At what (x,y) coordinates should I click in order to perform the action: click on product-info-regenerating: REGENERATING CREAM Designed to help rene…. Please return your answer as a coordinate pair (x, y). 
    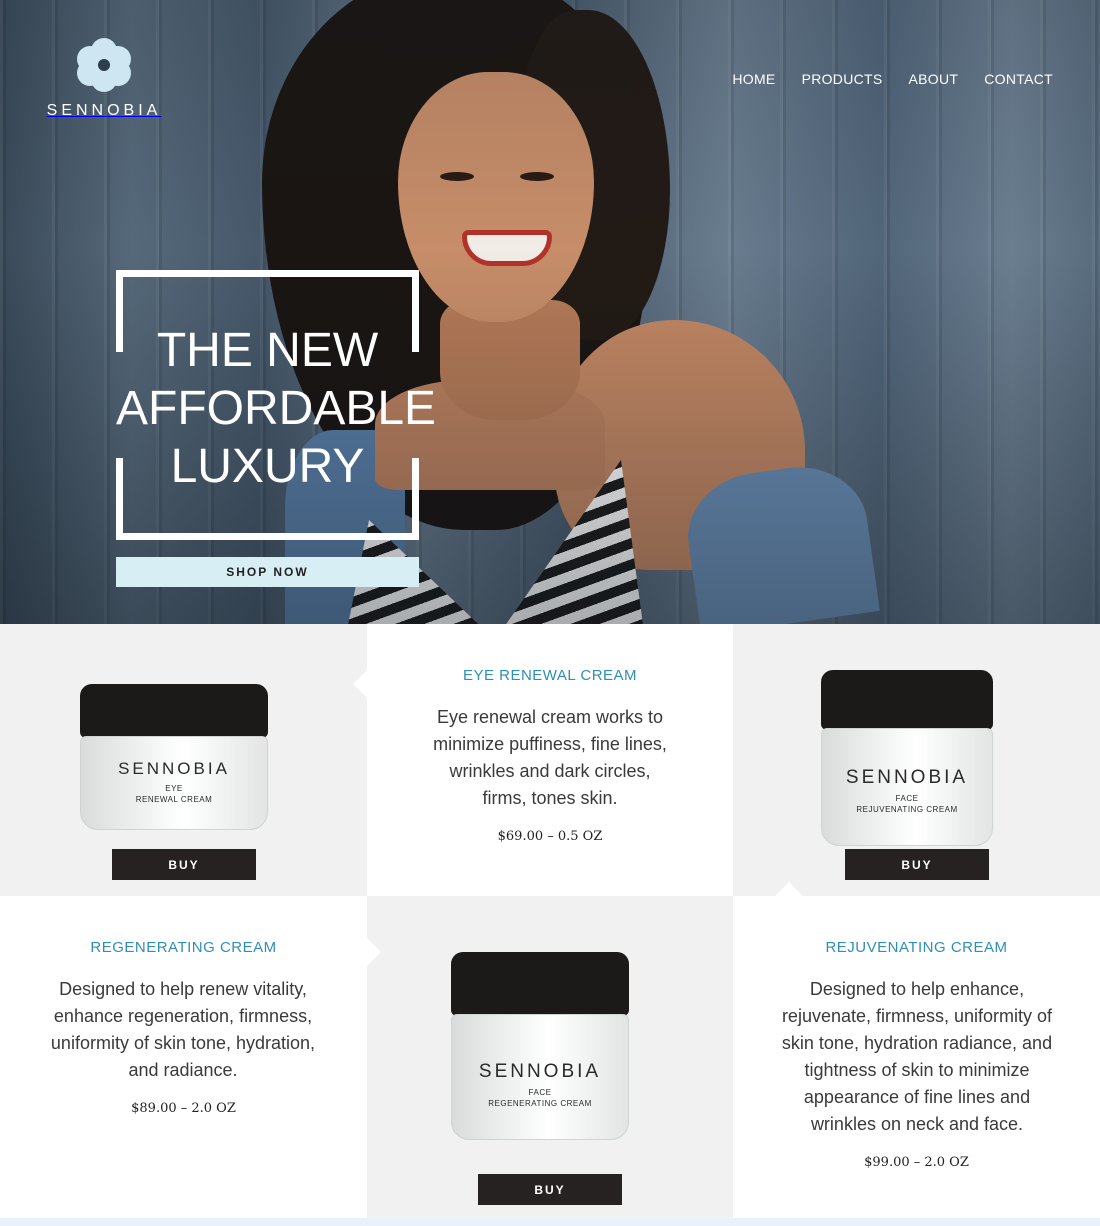
    Looking at the image, I should click on (183, 1057).